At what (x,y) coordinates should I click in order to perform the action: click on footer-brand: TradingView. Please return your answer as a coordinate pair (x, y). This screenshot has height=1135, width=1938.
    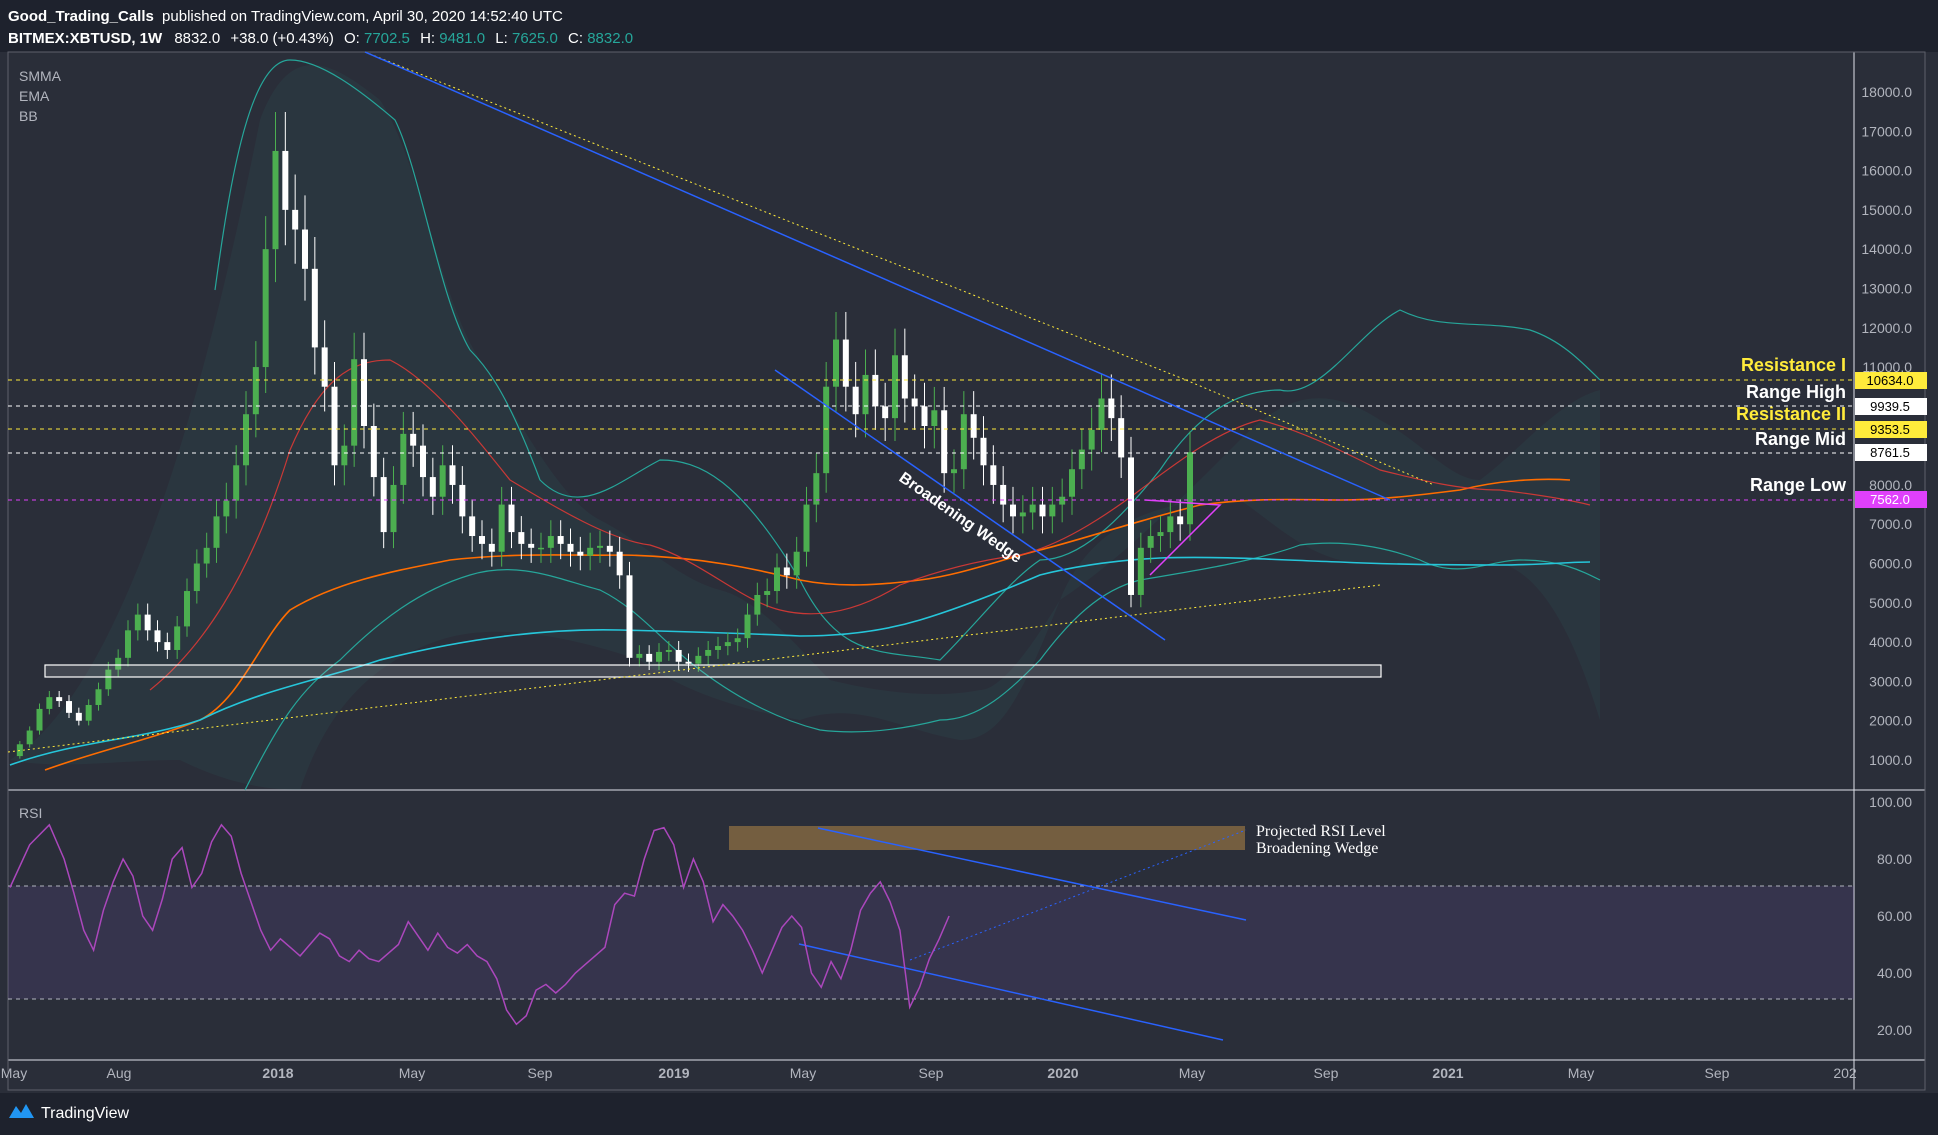
    Looking at the image, I should click on (85, 1113).